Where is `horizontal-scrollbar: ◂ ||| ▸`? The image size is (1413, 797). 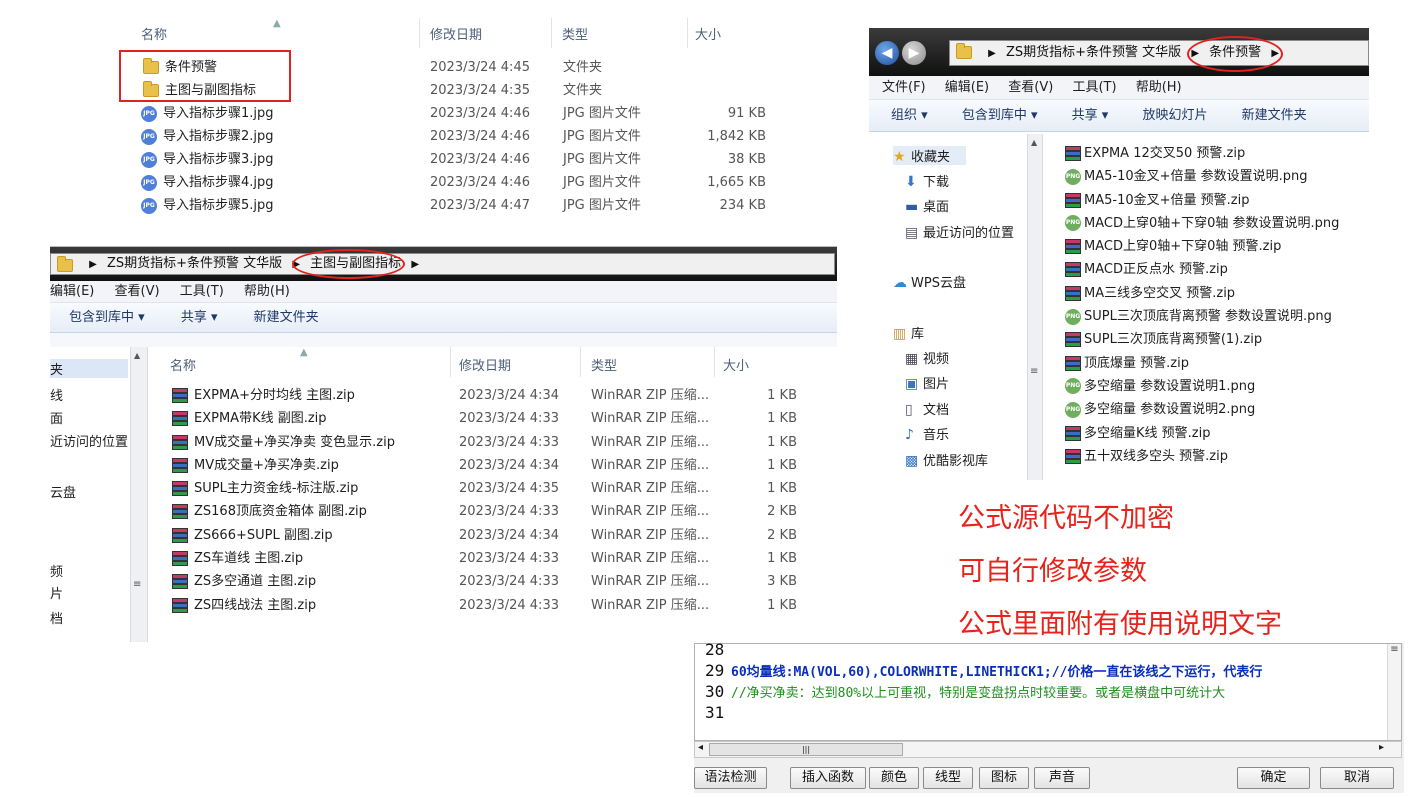
horizontal-scrollbar: ◂ ||| ▸ is located at coordinates (1048, 749).